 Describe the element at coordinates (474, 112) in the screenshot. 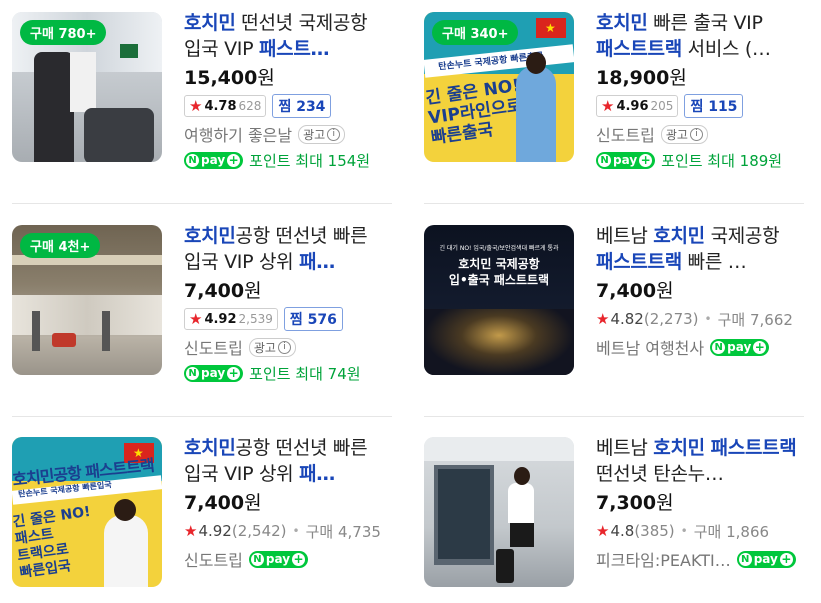

I see `image-caption: 긴 줄은 NO! VIP라인으로 빠른출국` at that location.